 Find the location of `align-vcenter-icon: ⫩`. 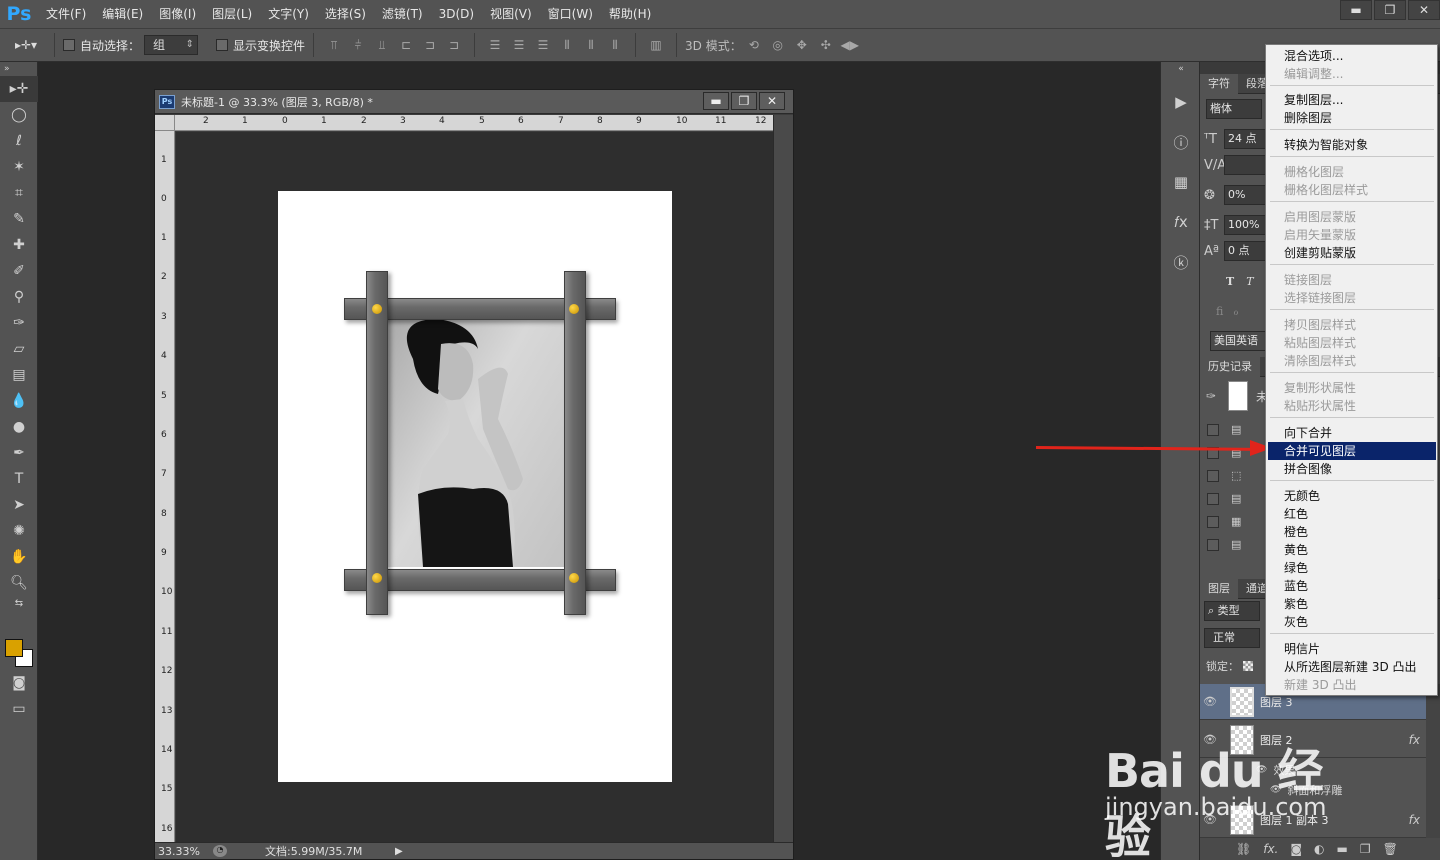

align-vcenter-icon: ⫩ is located at coordinates (358, 45).